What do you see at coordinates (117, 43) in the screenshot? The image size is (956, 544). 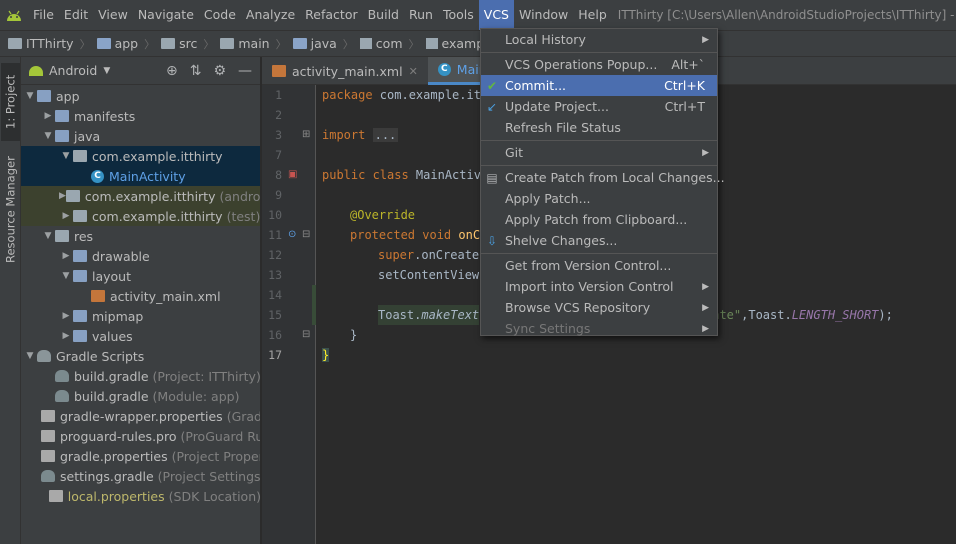 I see `breadcrumb-item-app: app` at bounding box center [117, 43].